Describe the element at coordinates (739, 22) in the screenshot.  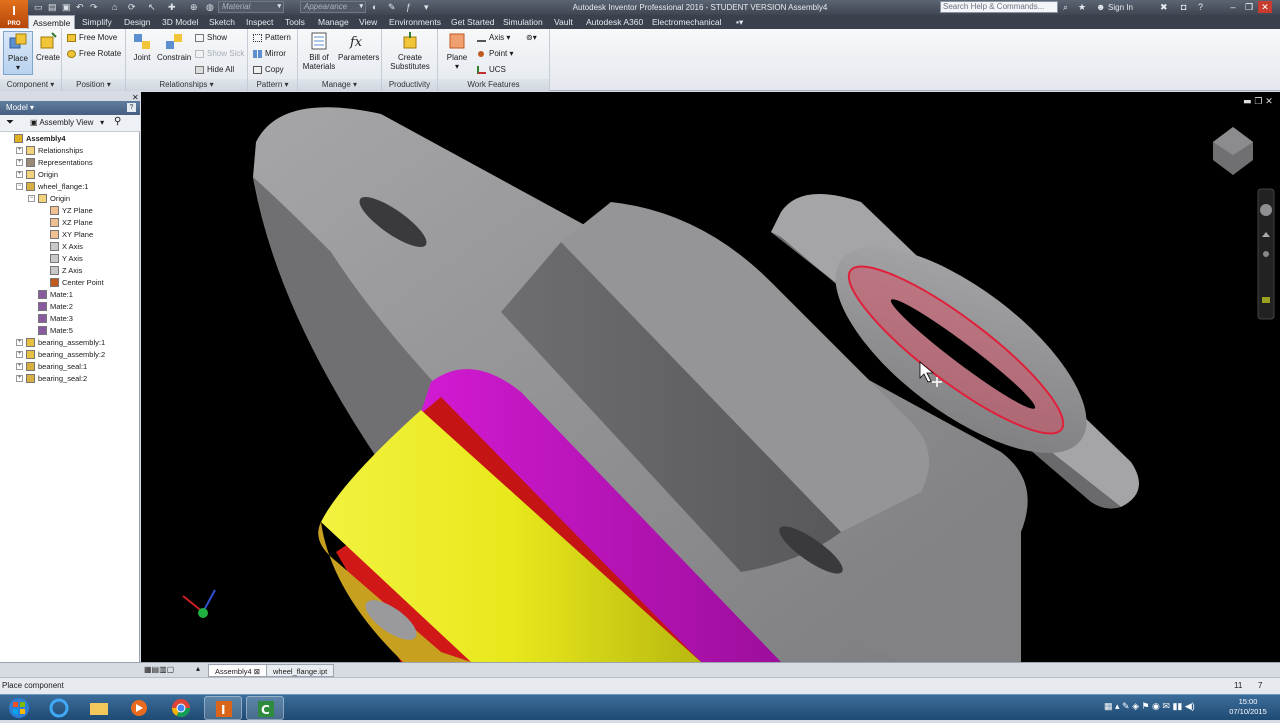
I see `tab-overflow: ▪▾` at that location.